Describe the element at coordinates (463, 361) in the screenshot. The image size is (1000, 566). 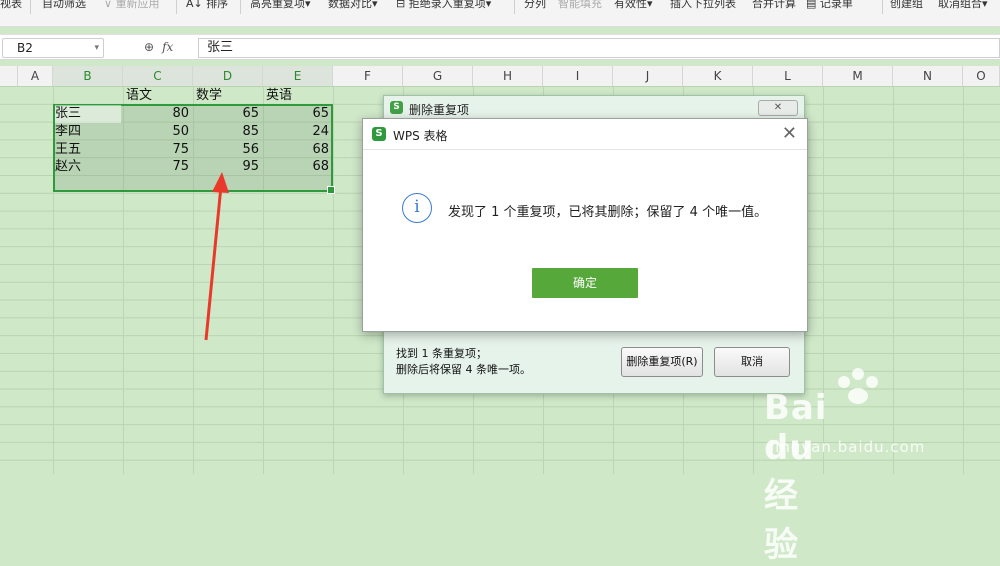
I see `duplicate-summary: 找到 1 条重复项； 删除后将保留 4 条唯一项。` at that location.